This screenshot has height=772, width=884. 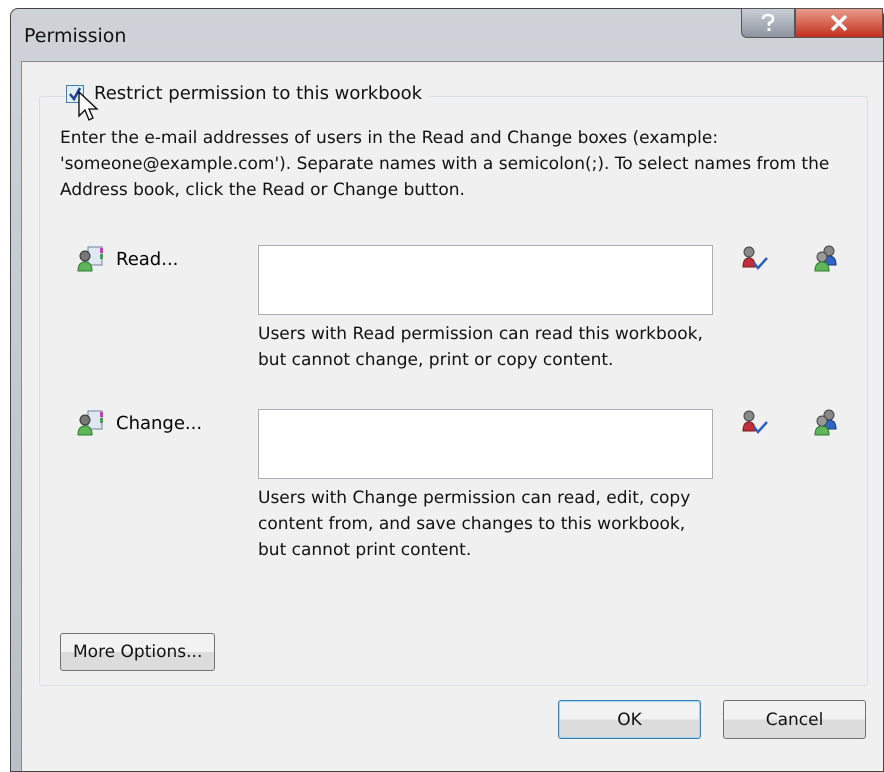 I want to click on permission-description: Users with Read permission can read this workbook, but cannot change, print or copy content., so click(x=481, y=347).